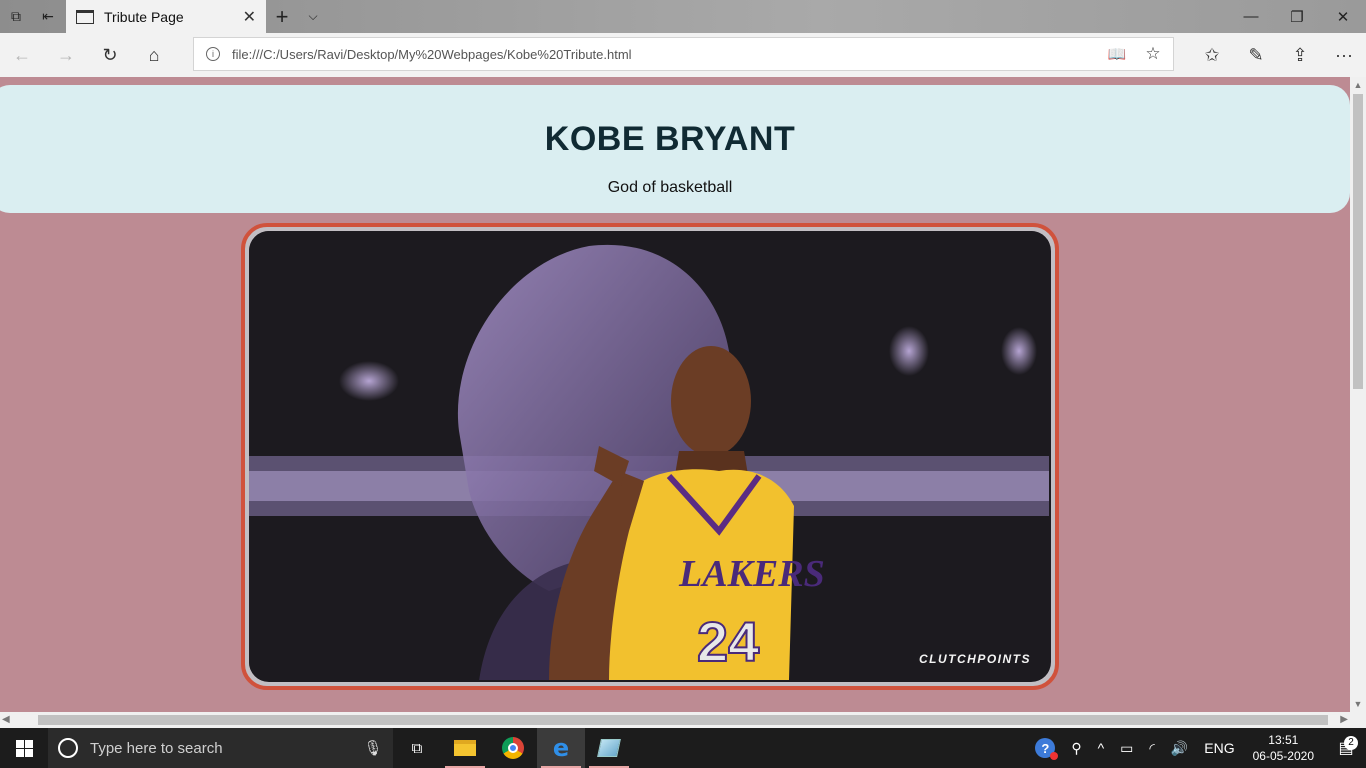 This screenshot has width=1366, height=768. I want to click on back-button: ←, so click(22, 55).